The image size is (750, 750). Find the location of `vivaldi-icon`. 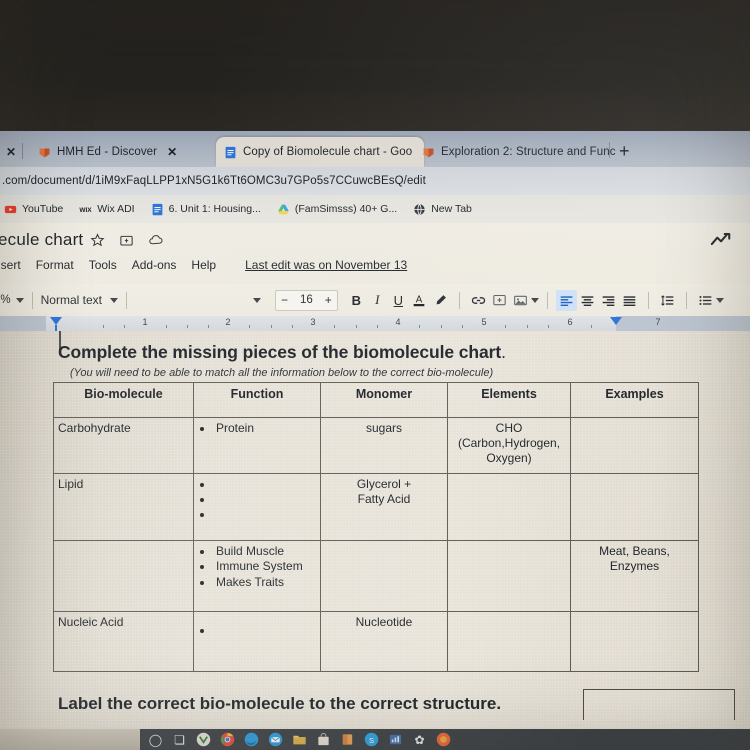

vivaldi-icon is located at coordinates (203, 739).